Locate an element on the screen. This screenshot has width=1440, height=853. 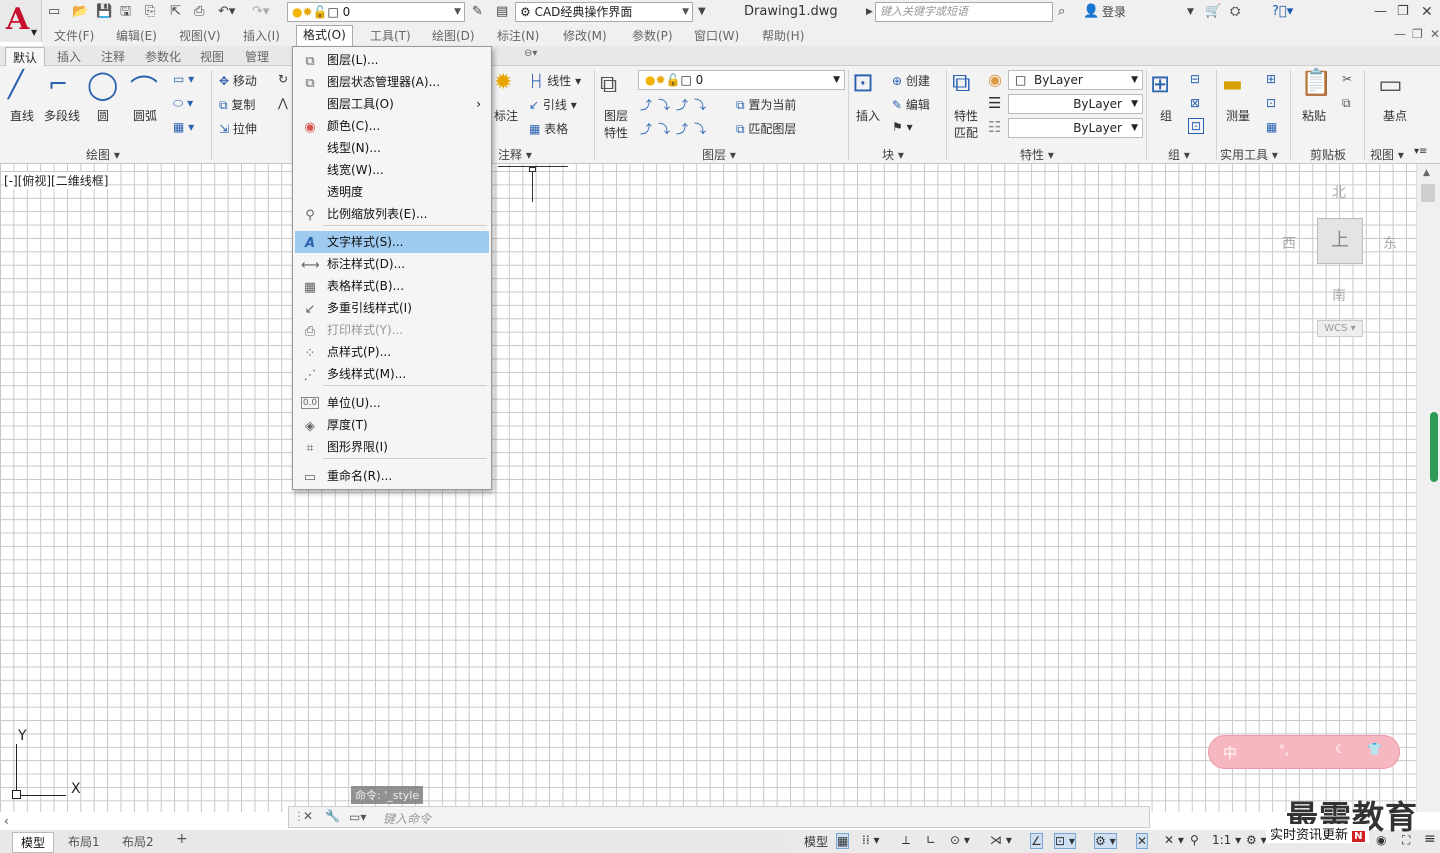
paste-icon: 📋 is located at coordinates (1316, 83).